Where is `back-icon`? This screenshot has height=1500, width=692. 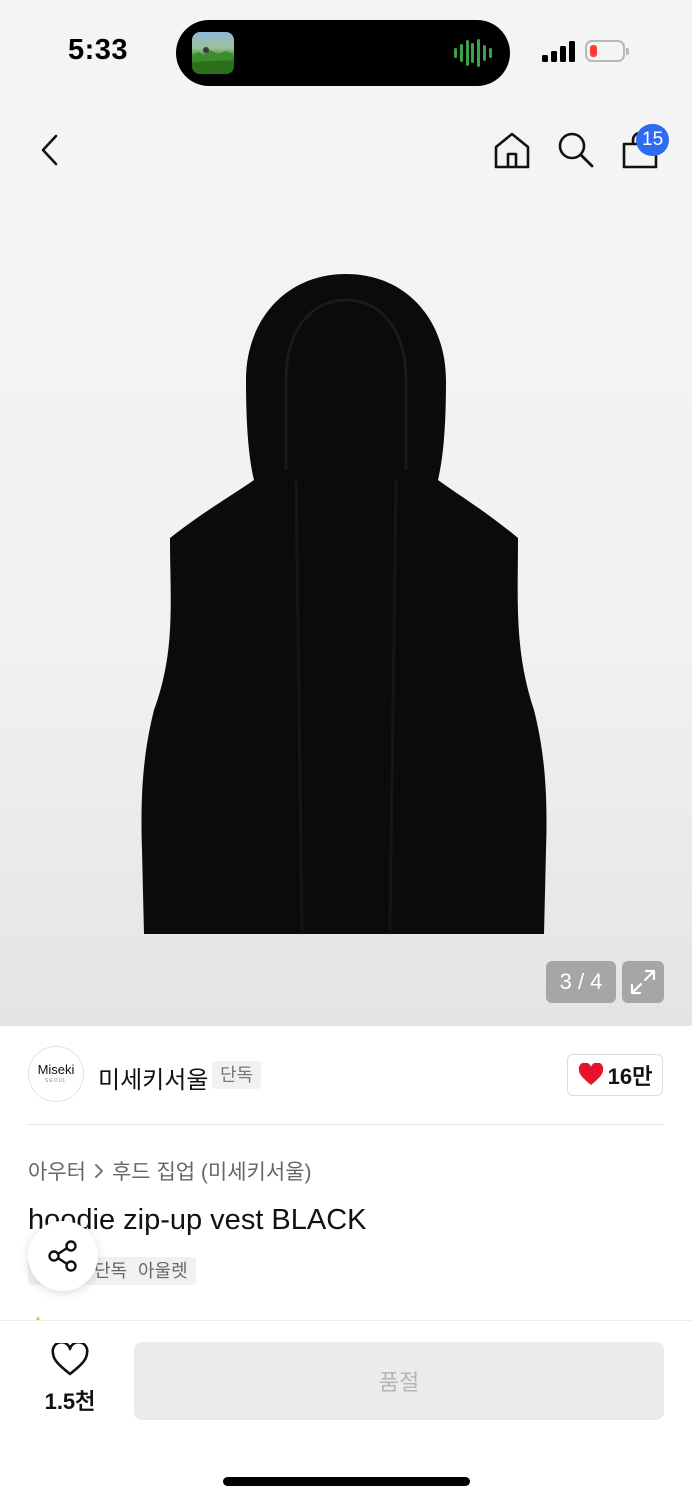
back-icon is located at coordinates (50, 150).